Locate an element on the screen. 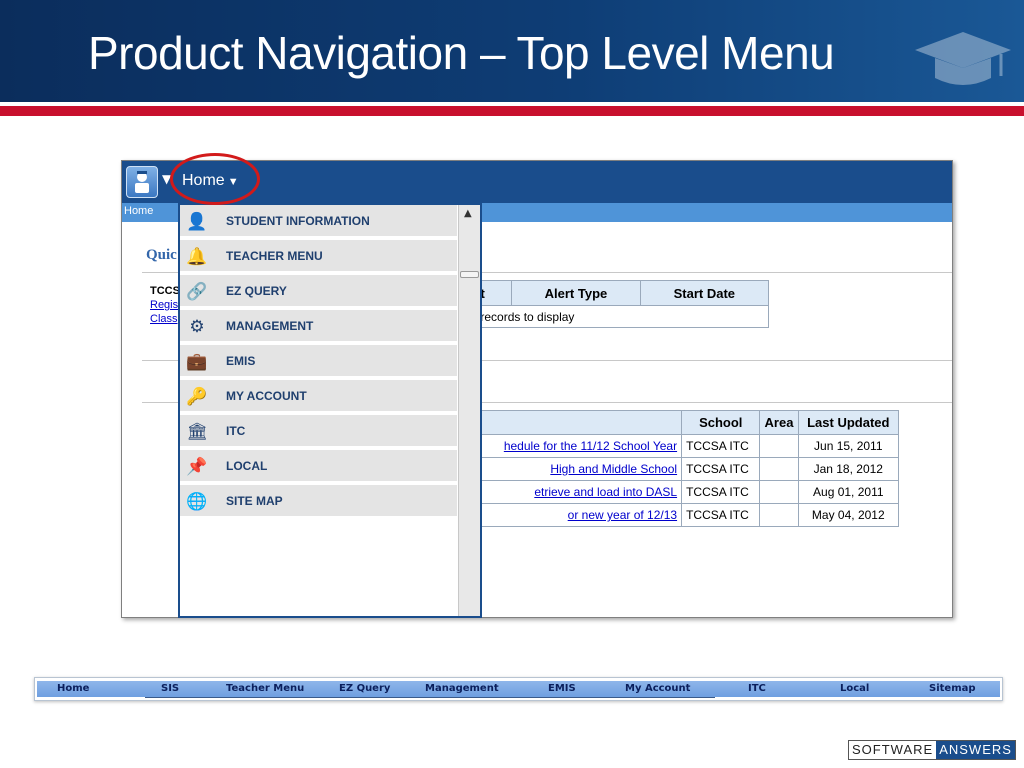  nav-link-itc: ITC is located at coordinates (757, 688).